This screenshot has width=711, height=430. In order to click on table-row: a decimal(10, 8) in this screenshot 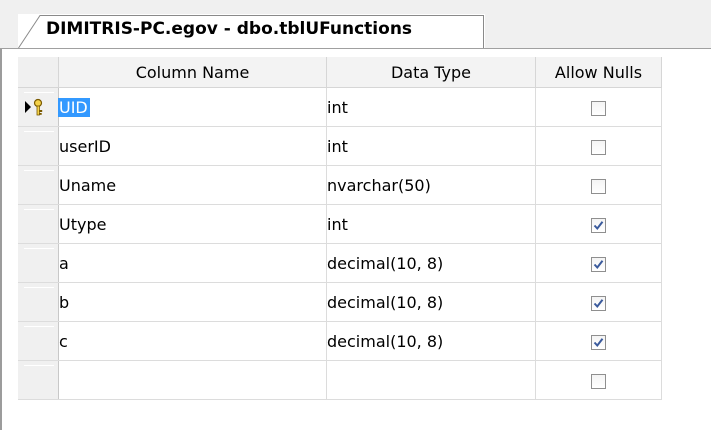, I will do `click(340, 263)`.